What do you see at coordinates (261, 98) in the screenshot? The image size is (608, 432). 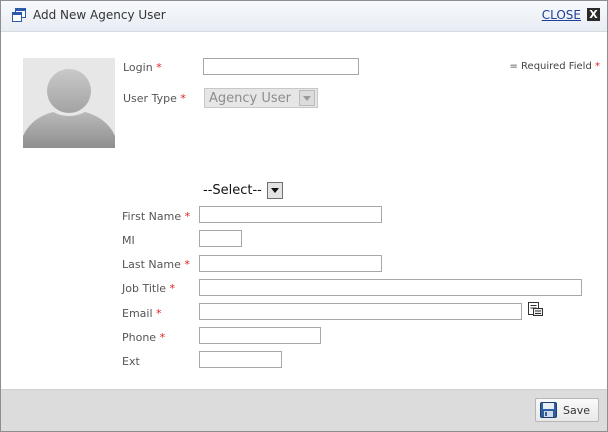 I see `user-type-select: Agency User` at bounding box center [261, 98].